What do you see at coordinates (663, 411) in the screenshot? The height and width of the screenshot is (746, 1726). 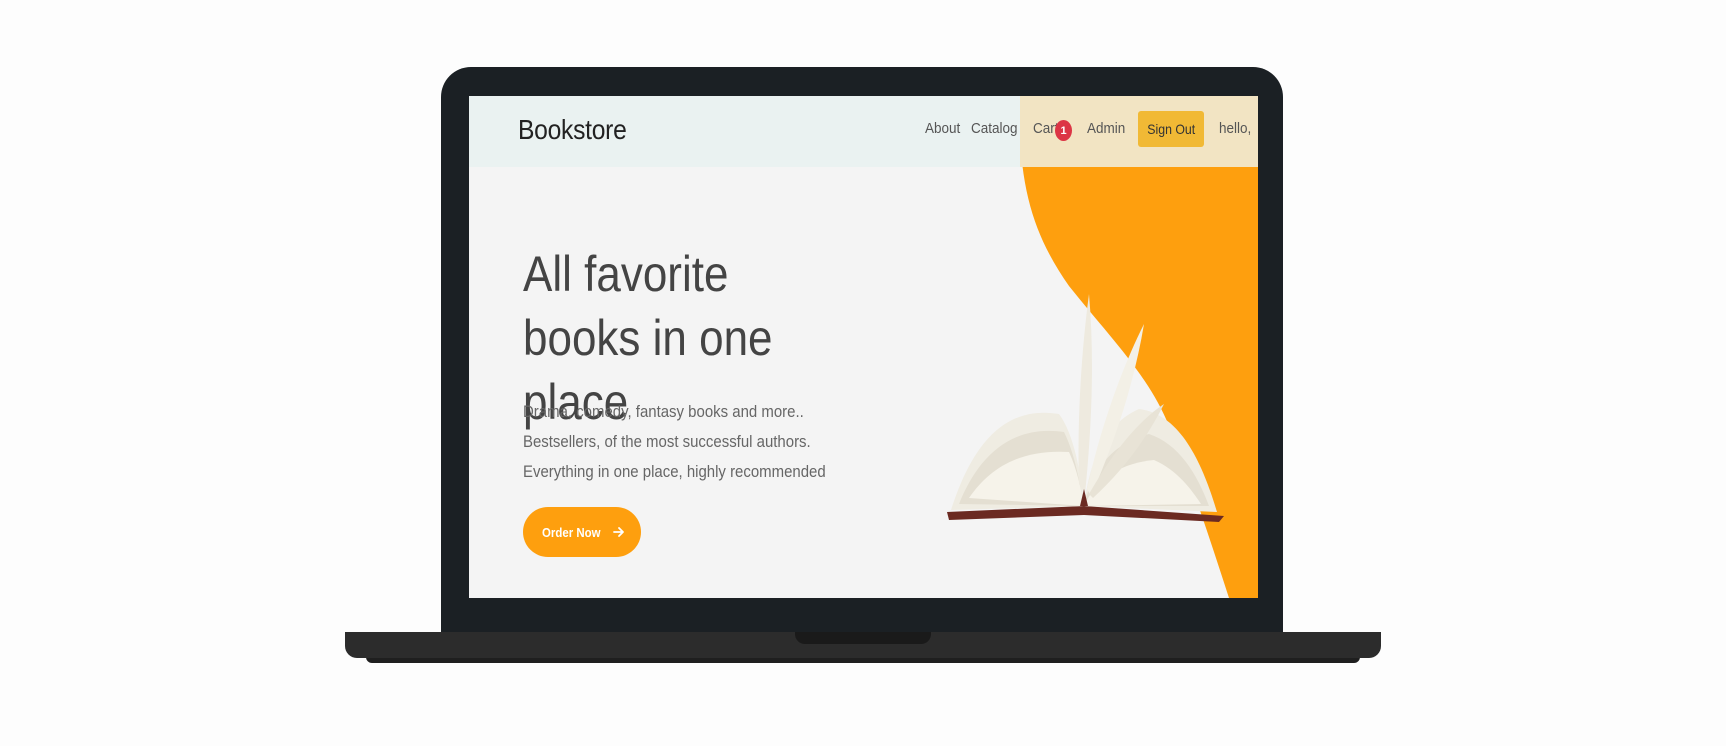 I see `hero-line: Drama, comedy, fantasy books and more..` at bounding box center [663, 411].